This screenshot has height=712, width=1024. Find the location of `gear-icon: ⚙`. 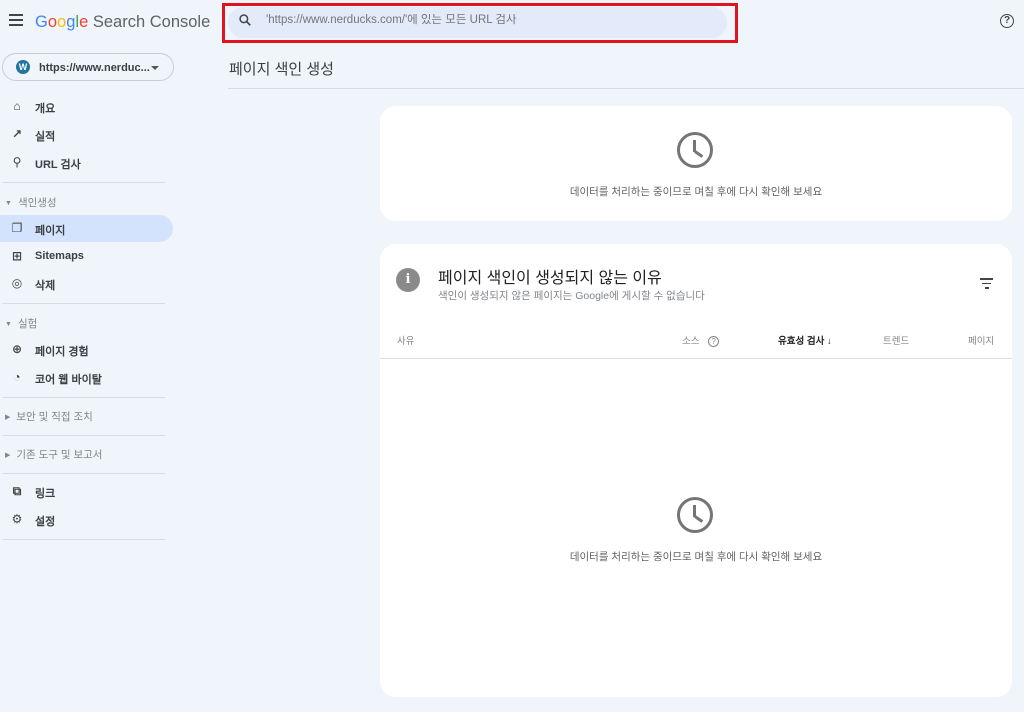

gear-icon: ⚙ is located at coordinates (17, 519).